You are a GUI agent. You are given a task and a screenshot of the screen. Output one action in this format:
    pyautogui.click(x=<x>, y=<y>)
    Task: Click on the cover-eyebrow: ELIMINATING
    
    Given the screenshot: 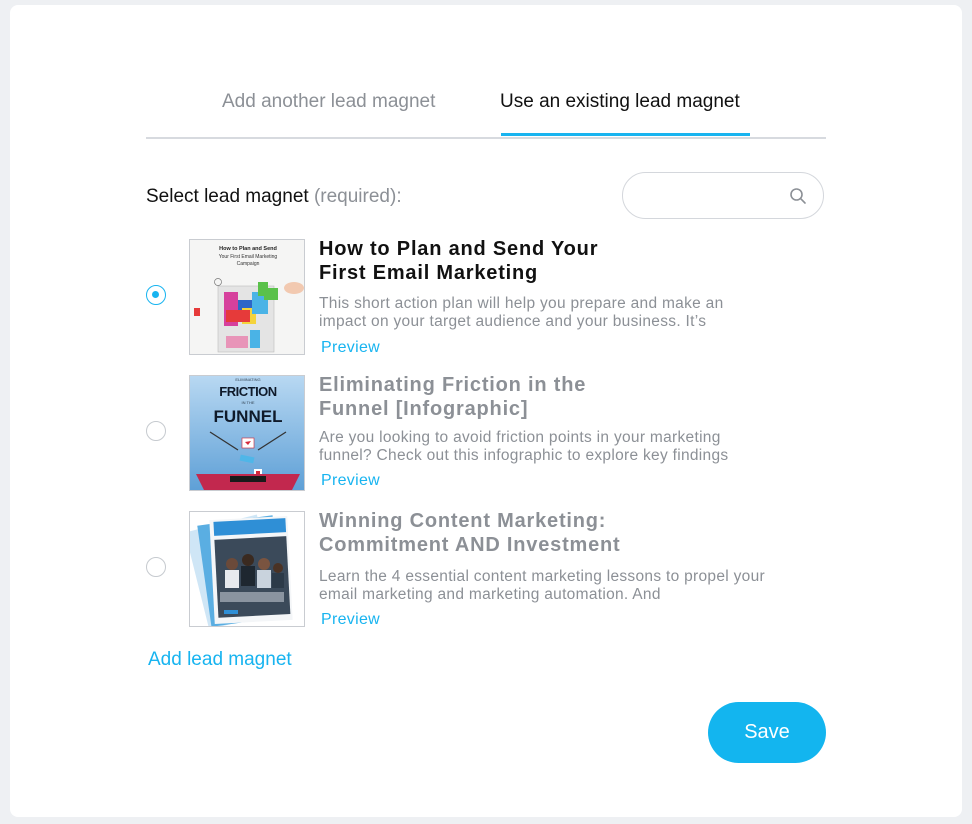 What is the action you would take?
    pyautogui.click(x=247, y=379)
    